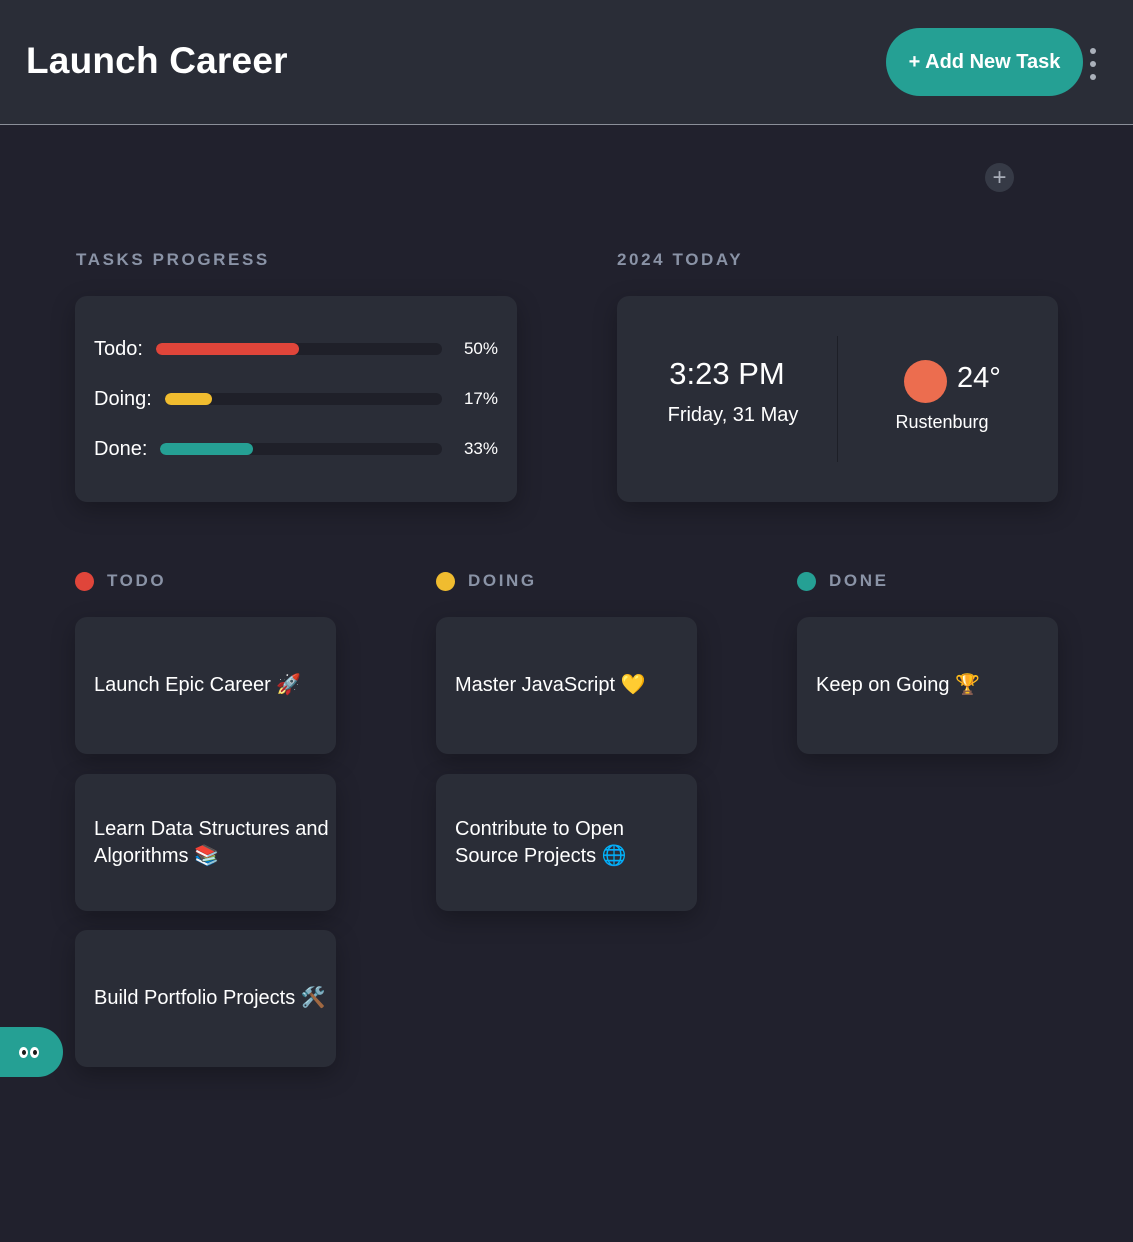 This screenshot has width=1133, height=1242. I want to click on temperature: 24°, so click(979, 378).